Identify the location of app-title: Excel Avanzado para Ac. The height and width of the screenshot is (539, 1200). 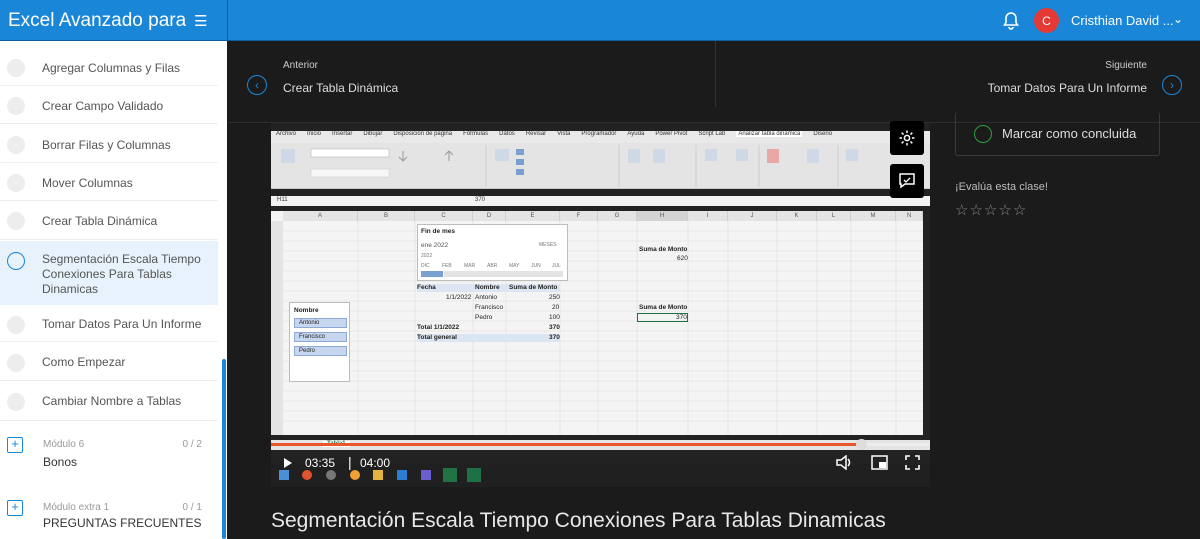
(97, 21).